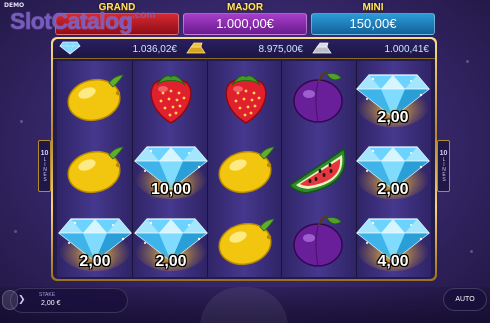  Describe the element at coordinates (393, 261) in the screenshot. I see `symbol-value-label: 4,00` at that location.